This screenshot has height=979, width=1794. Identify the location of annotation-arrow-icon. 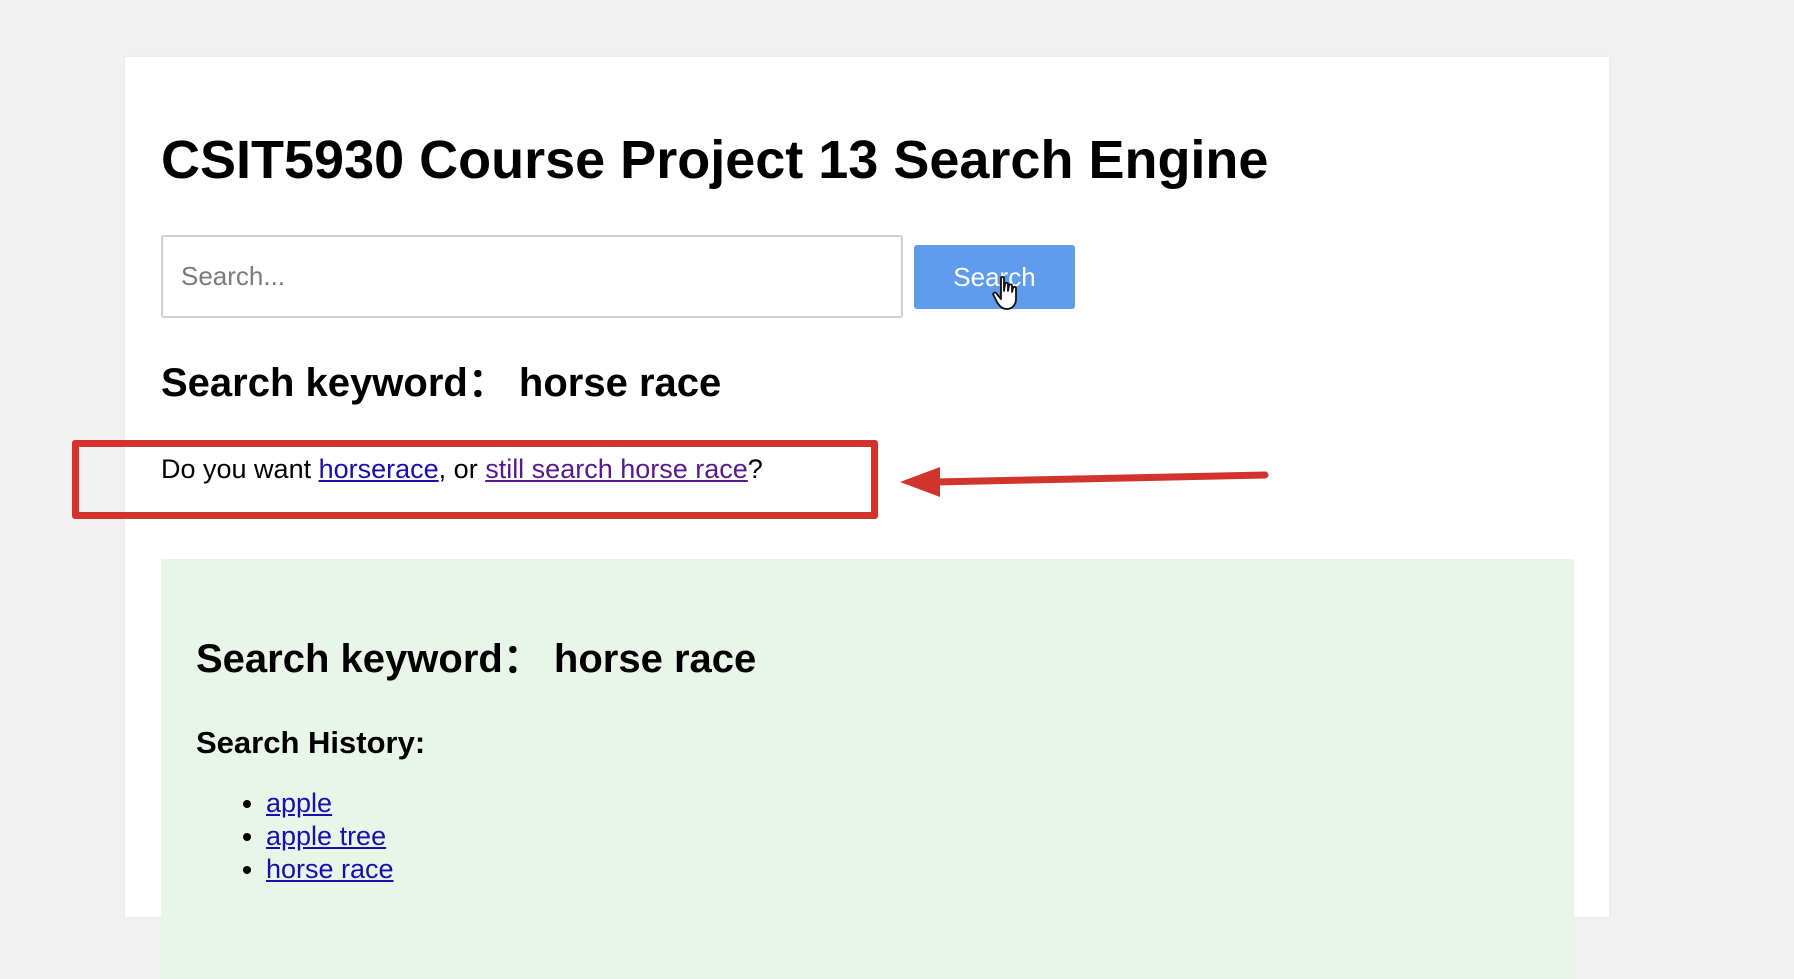
(1084, 482).